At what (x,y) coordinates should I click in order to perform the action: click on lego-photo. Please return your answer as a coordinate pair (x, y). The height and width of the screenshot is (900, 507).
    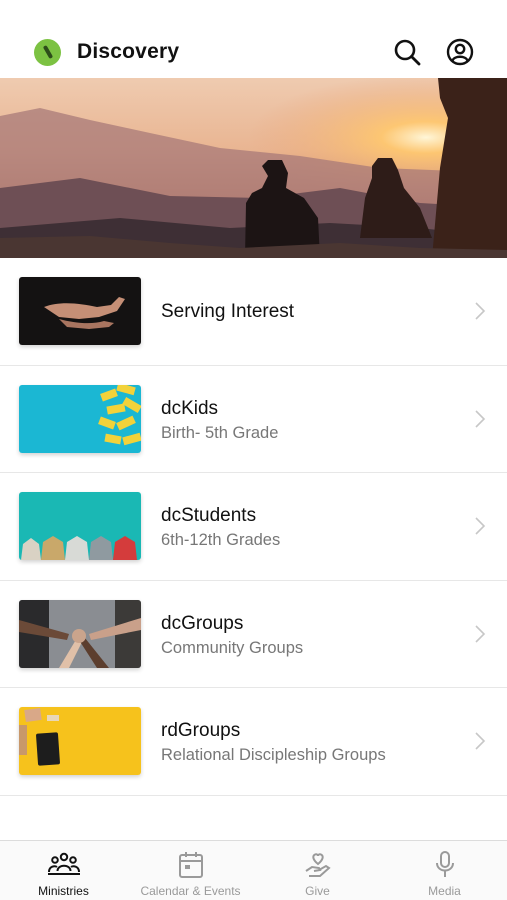
    Looking at the image, I should click on (80, 418).